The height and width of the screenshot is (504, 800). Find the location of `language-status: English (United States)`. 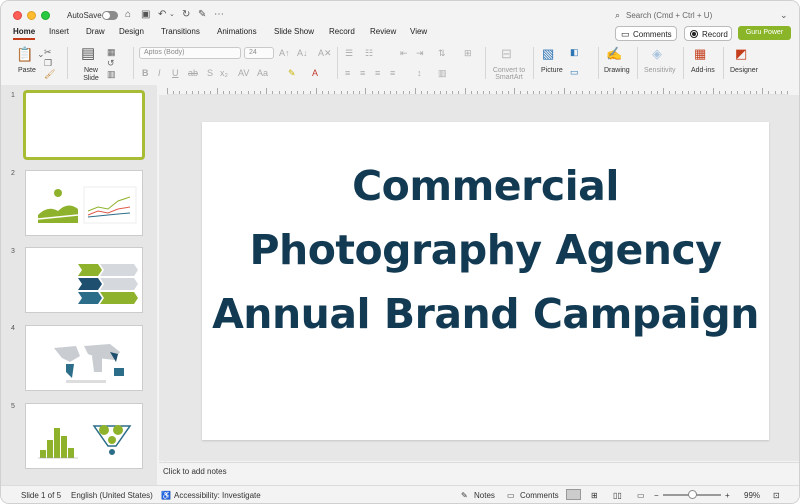

language-status: English (United States) is located at coordinates (112, 495).